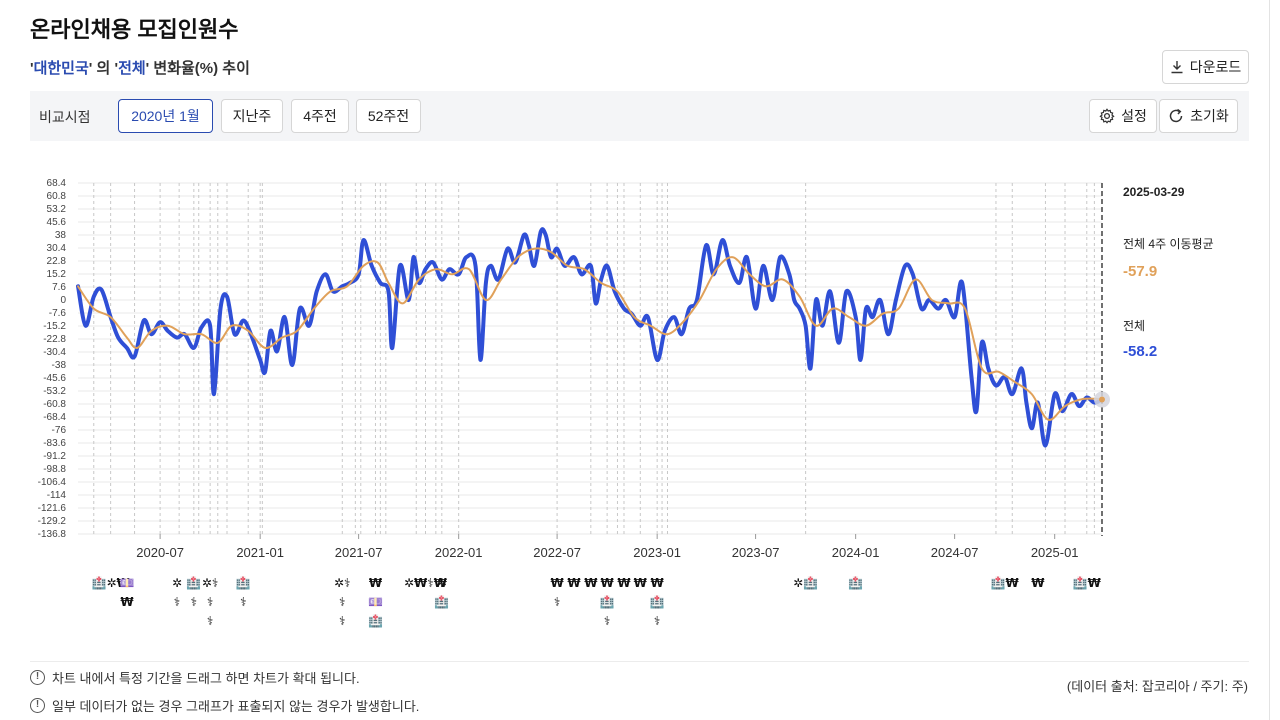 The height and width of the screenshot is (720, 1280). Describe the element at coordinates (132, 68) in the screenshot. I see `category-name: 전체` at that location.